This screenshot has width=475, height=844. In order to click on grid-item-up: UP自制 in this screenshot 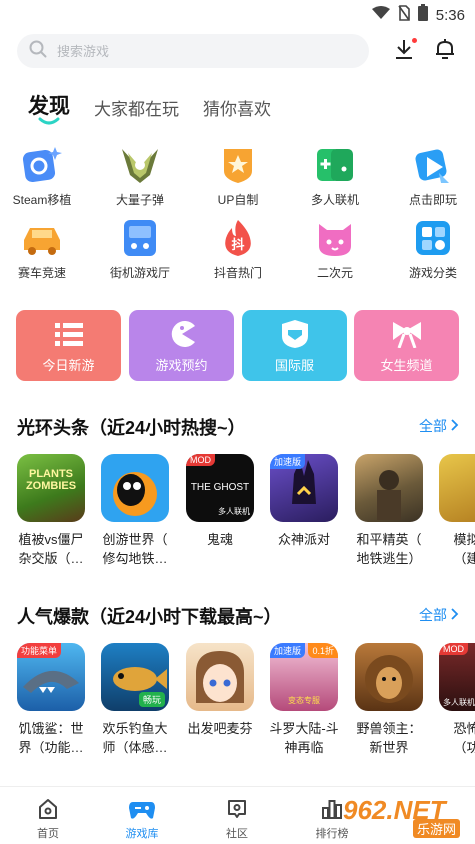, I will do `click(238, 176)`.